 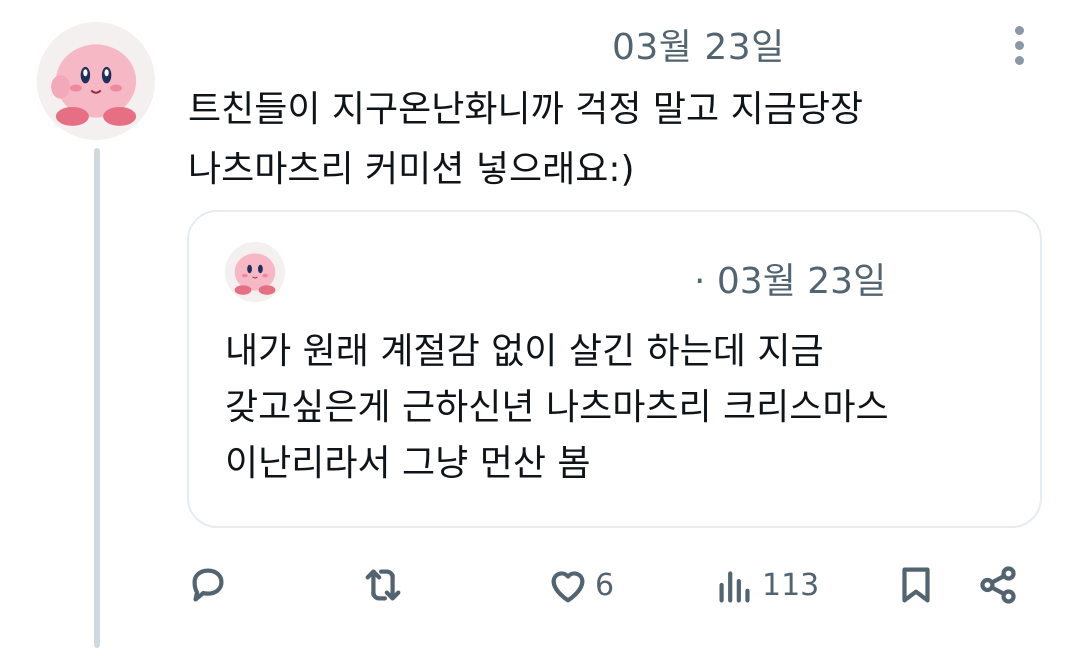 I want to click on bookmark-icon, so click(x=916, y=585).